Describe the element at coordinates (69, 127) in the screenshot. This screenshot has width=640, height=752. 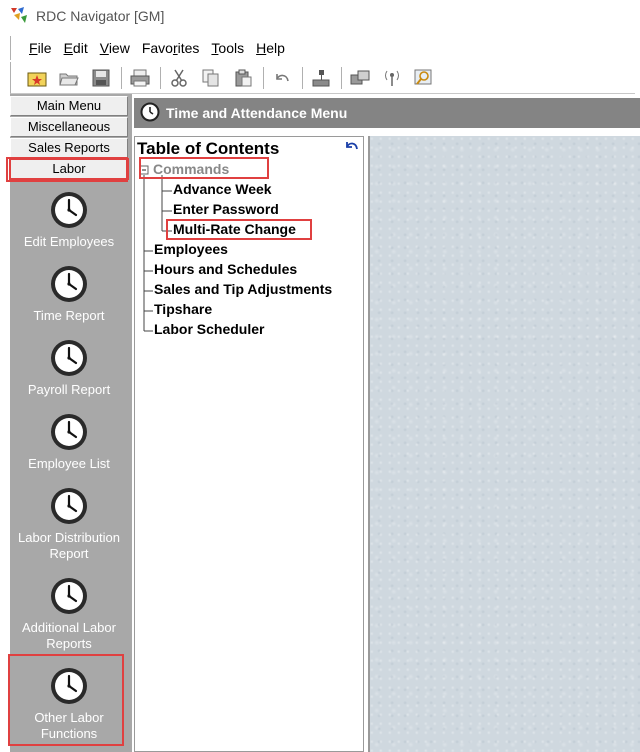
I see `tab-miscellaneous: Miscellaneous` at that location.